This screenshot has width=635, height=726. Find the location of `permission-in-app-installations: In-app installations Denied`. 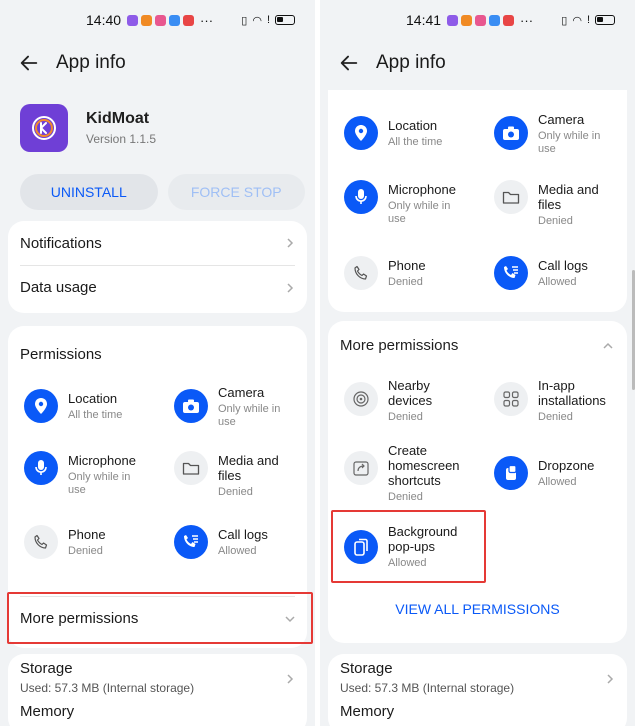

permission-in-app-installations: In-app installations Denied is located at coordinates (564, 400).